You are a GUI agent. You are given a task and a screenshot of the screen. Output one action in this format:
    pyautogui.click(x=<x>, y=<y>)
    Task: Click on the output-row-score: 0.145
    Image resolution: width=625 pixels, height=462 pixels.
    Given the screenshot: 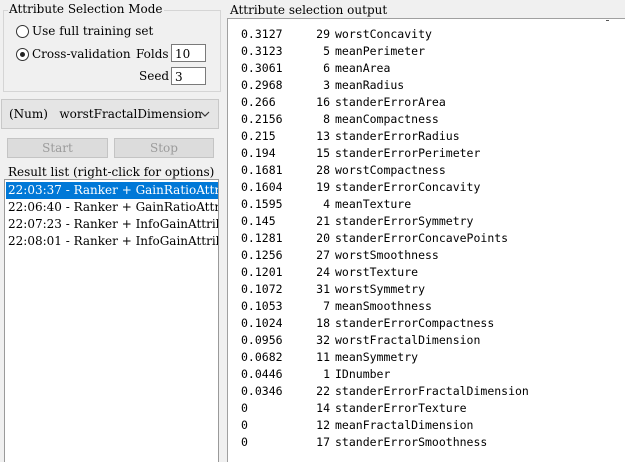 What is the action you would take?
    pyautogui.click(x=258, y=221)
    